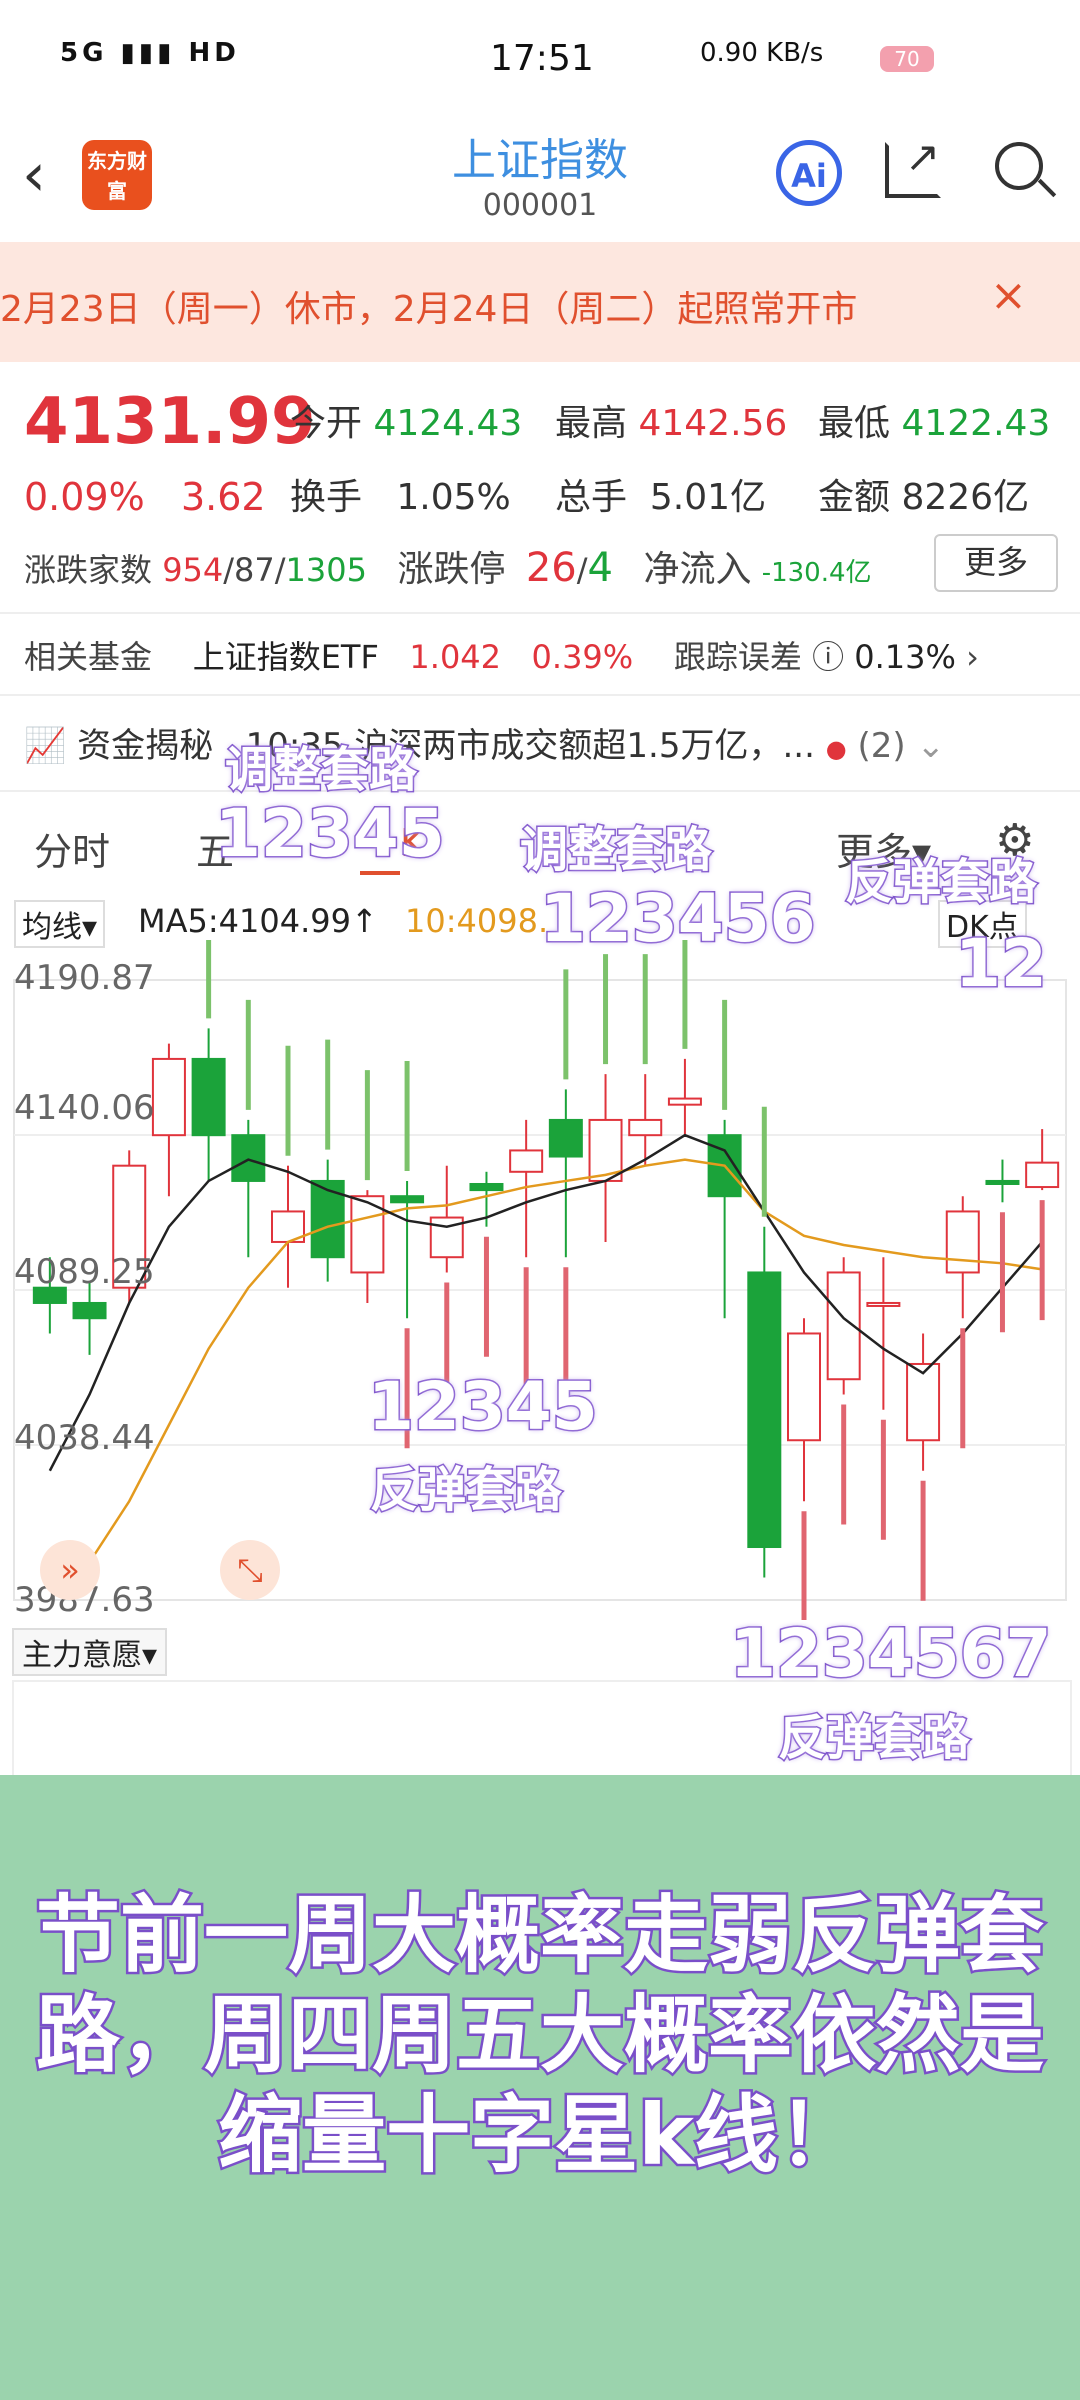  Describe the element at coordinates (84, 1108) in the screenshot. I see `y-tick: 4140.06` at that location.